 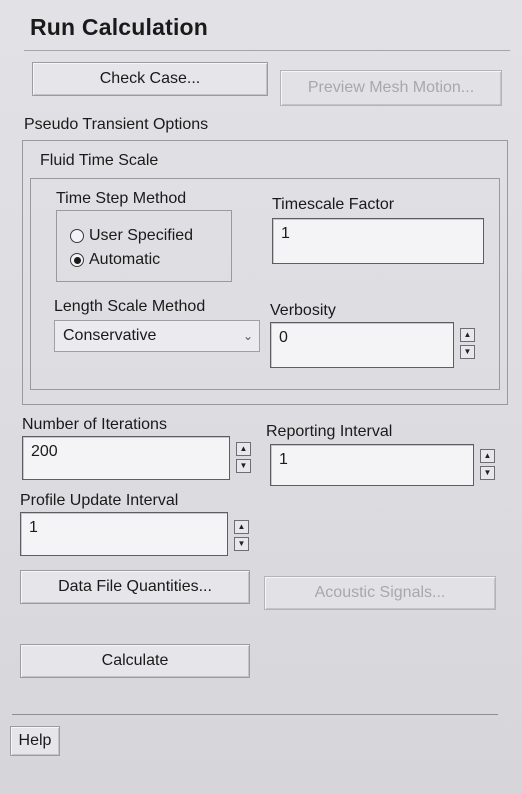 I want to click on radio-selected-icon, so click(x=77, y=260).